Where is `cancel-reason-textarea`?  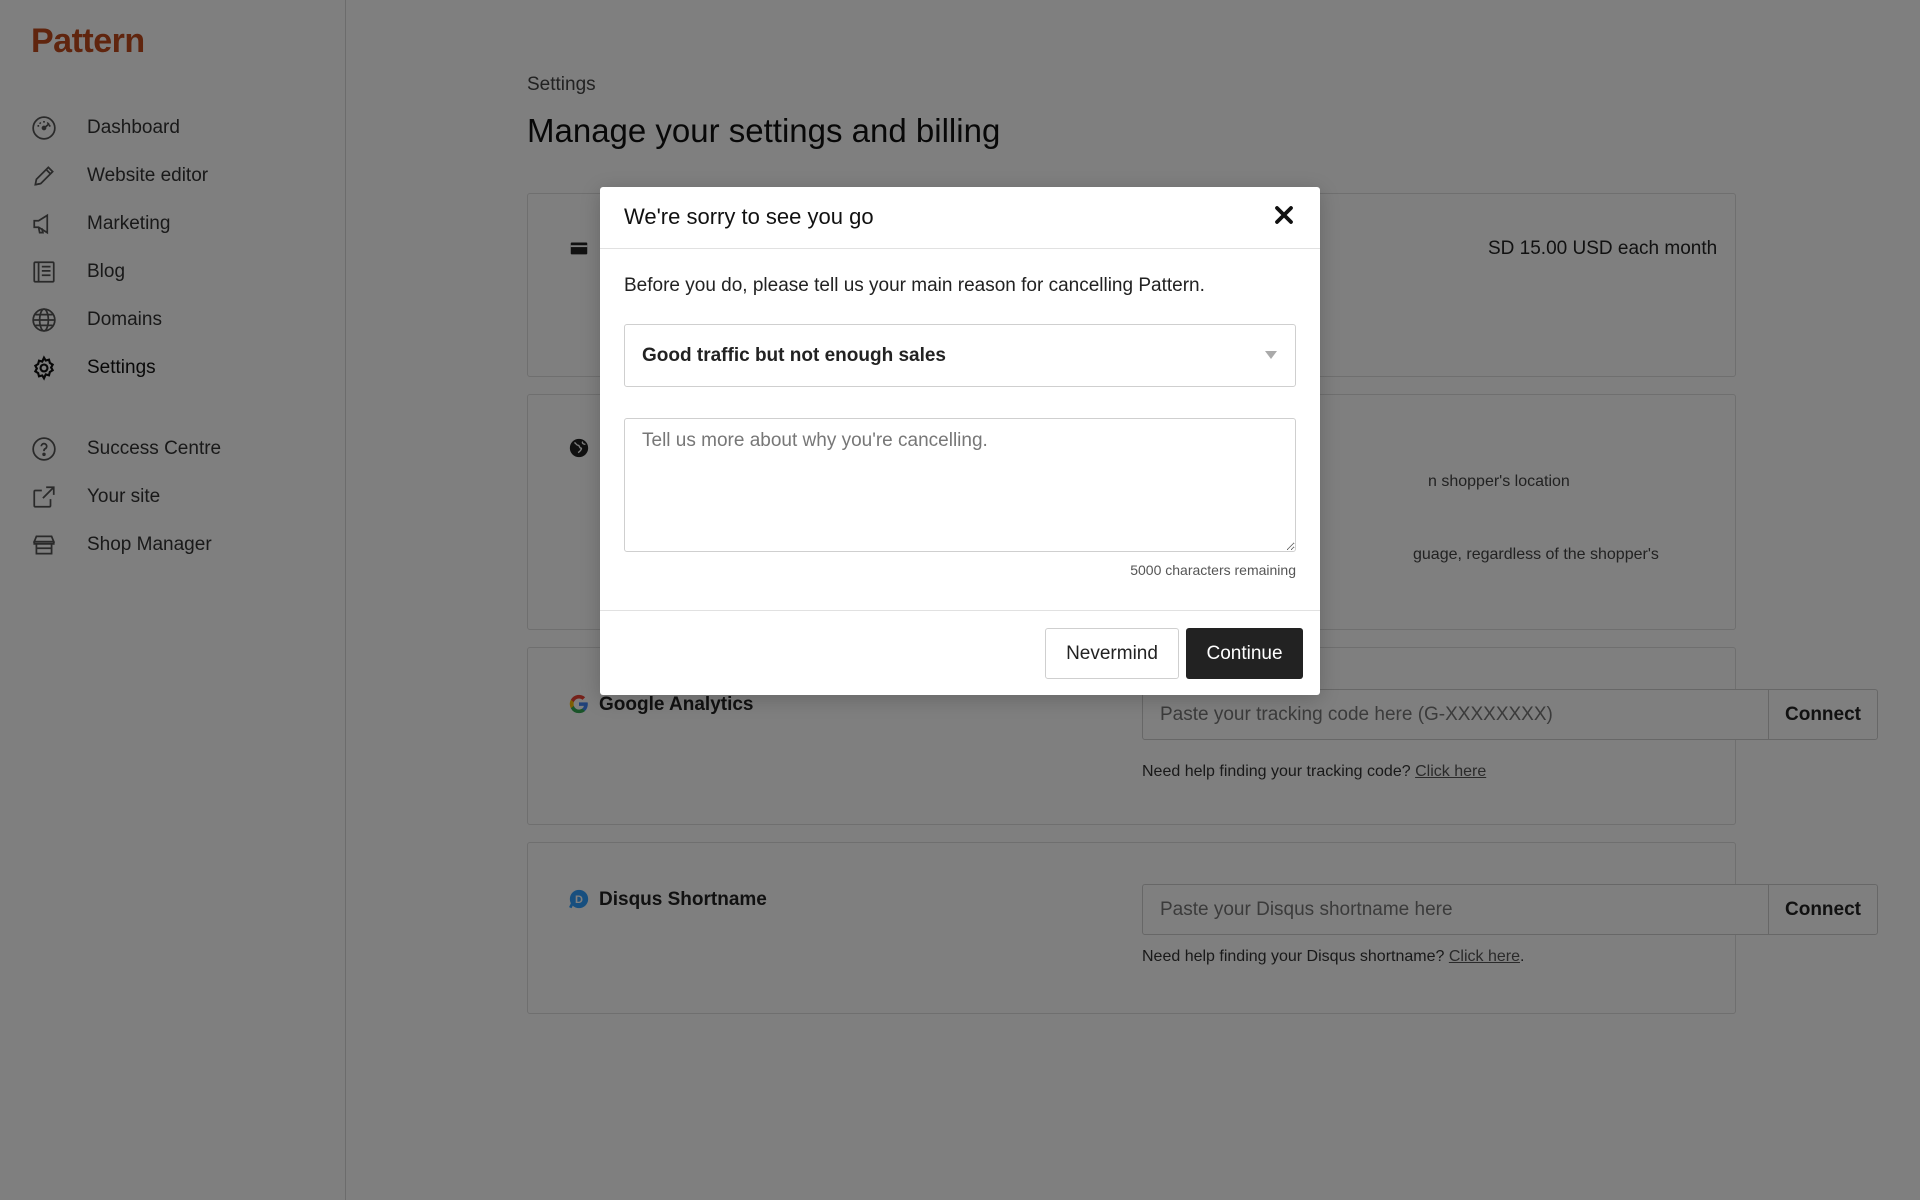
cancel-reason-textarea is located at coordinates (960, 485).